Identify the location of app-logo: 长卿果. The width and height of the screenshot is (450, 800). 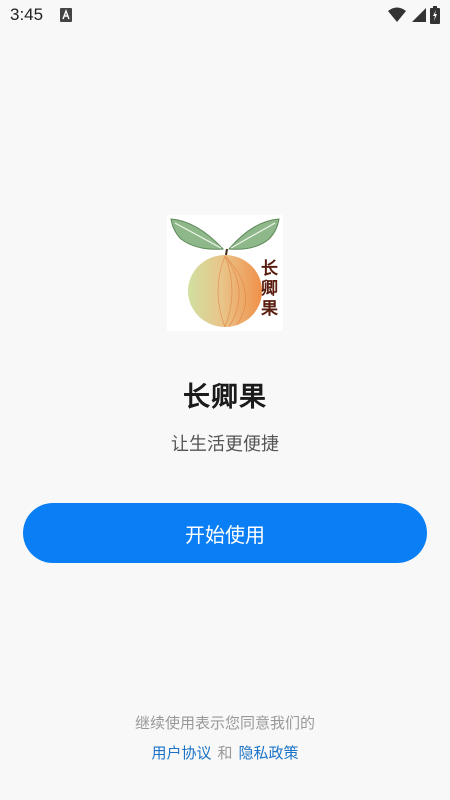
(225, 273).